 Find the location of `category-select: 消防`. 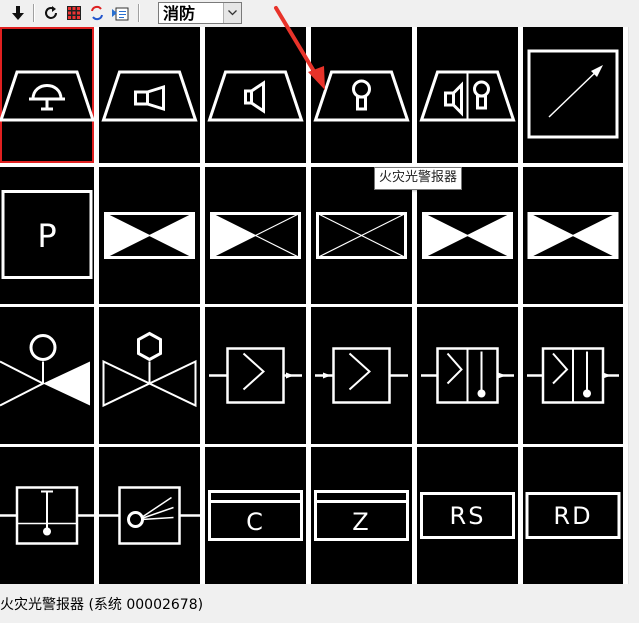

category-select: 消防 is located at coordinates (200, 13).